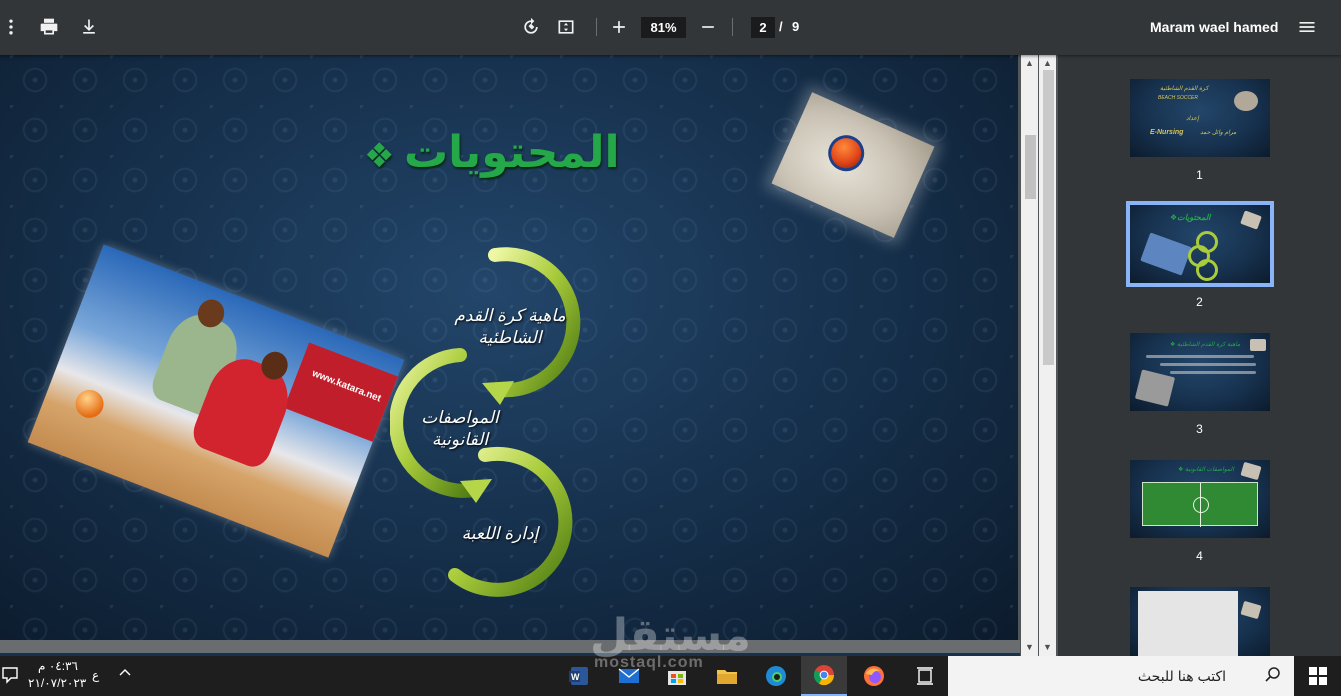 Image resolution: width=1341 pixels, height=696 pixels. I want to click on windows-taskbar: ٠٤:٣٦ م ٢١/٠٧/٢٠٢٣ ع W اكتب هنا للبحث, so click(670, 676).